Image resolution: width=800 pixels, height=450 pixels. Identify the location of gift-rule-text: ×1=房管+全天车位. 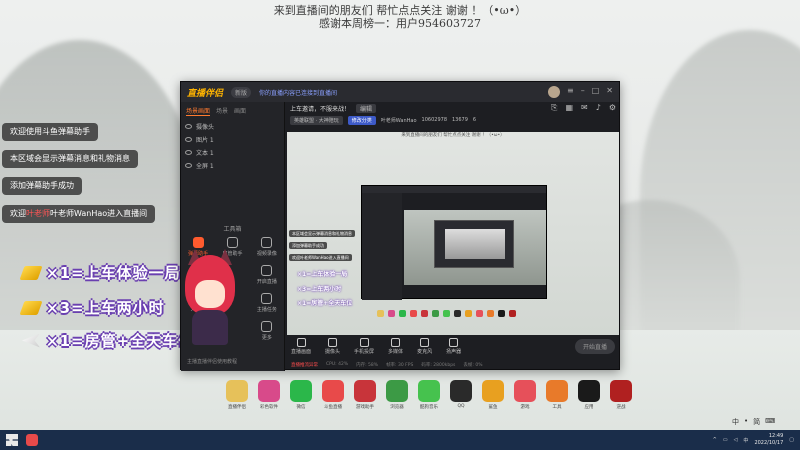
(120, 341).